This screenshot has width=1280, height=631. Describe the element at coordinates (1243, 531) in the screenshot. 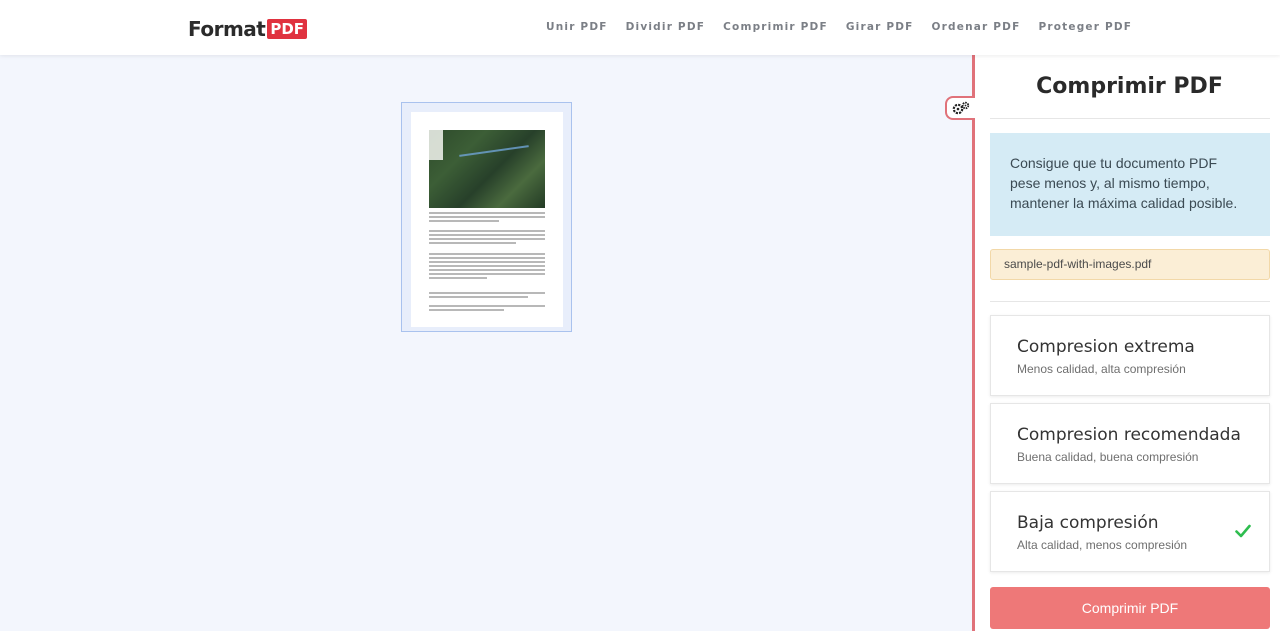

I see `checkmark-icon` at that location.